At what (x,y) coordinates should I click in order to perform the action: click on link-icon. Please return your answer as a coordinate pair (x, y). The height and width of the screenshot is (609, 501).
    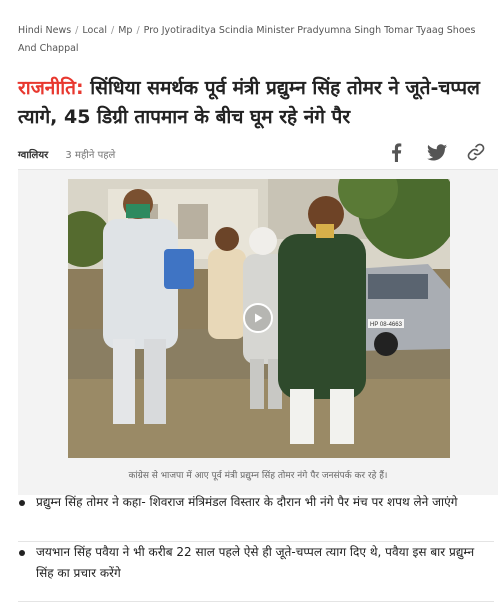
    Looking at the image, I should click on (476, 152).